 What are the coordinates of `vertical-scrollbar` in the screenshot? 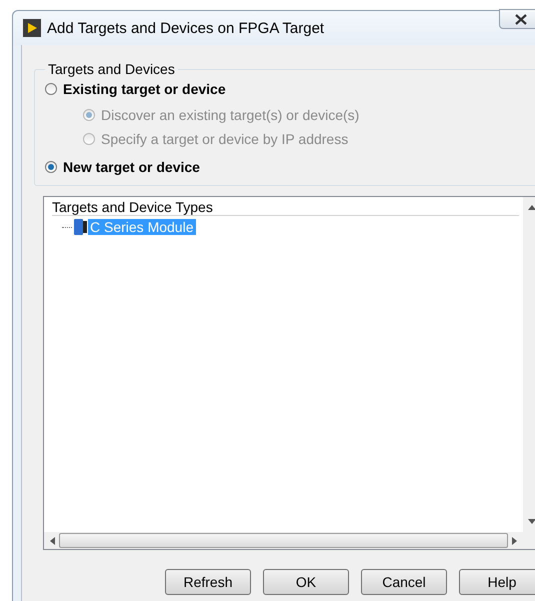 It's located at (529, 364).